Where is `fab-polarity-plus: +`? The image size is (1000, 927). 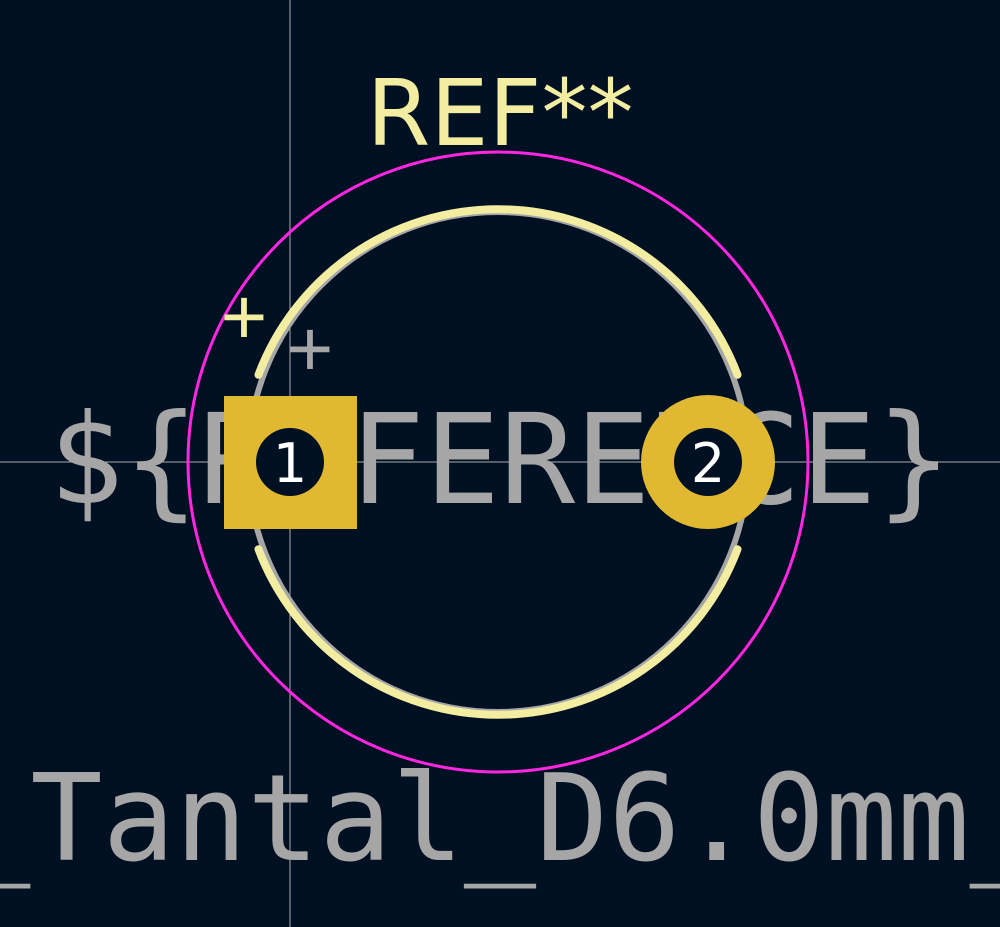 fab-polarity-plus: + is located at coordinates (310, 348).